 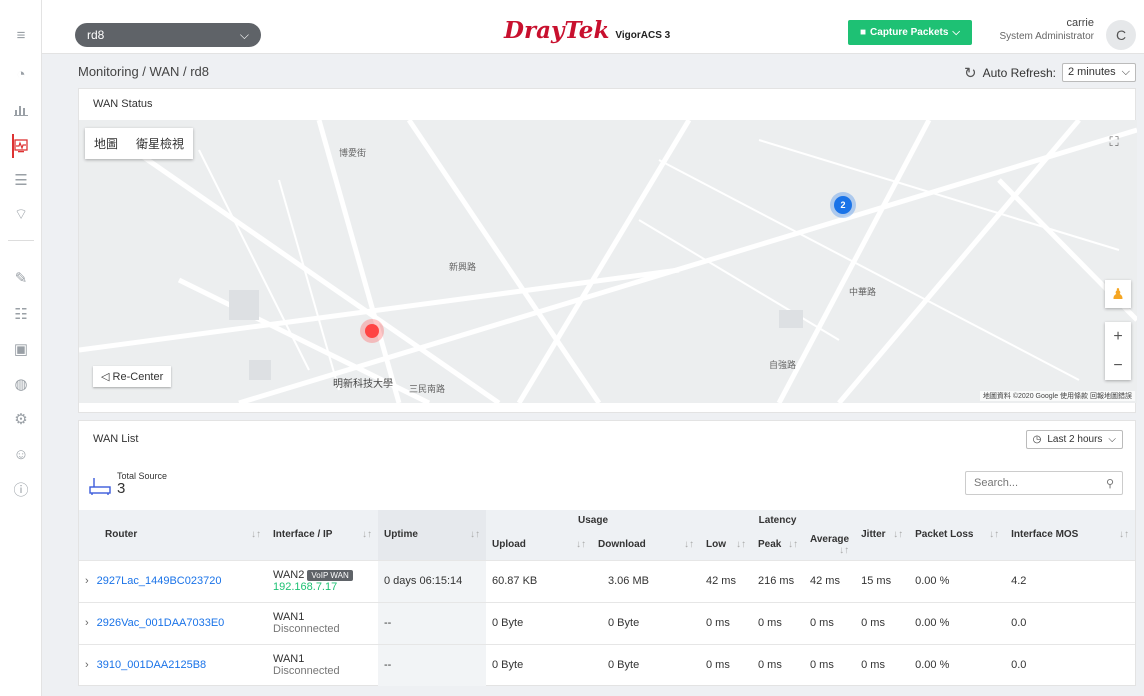 What do you see at coordinates (21, 180) in the screenshot?
I see `sliders-icon: ☰` at bounding box center [21, 180].